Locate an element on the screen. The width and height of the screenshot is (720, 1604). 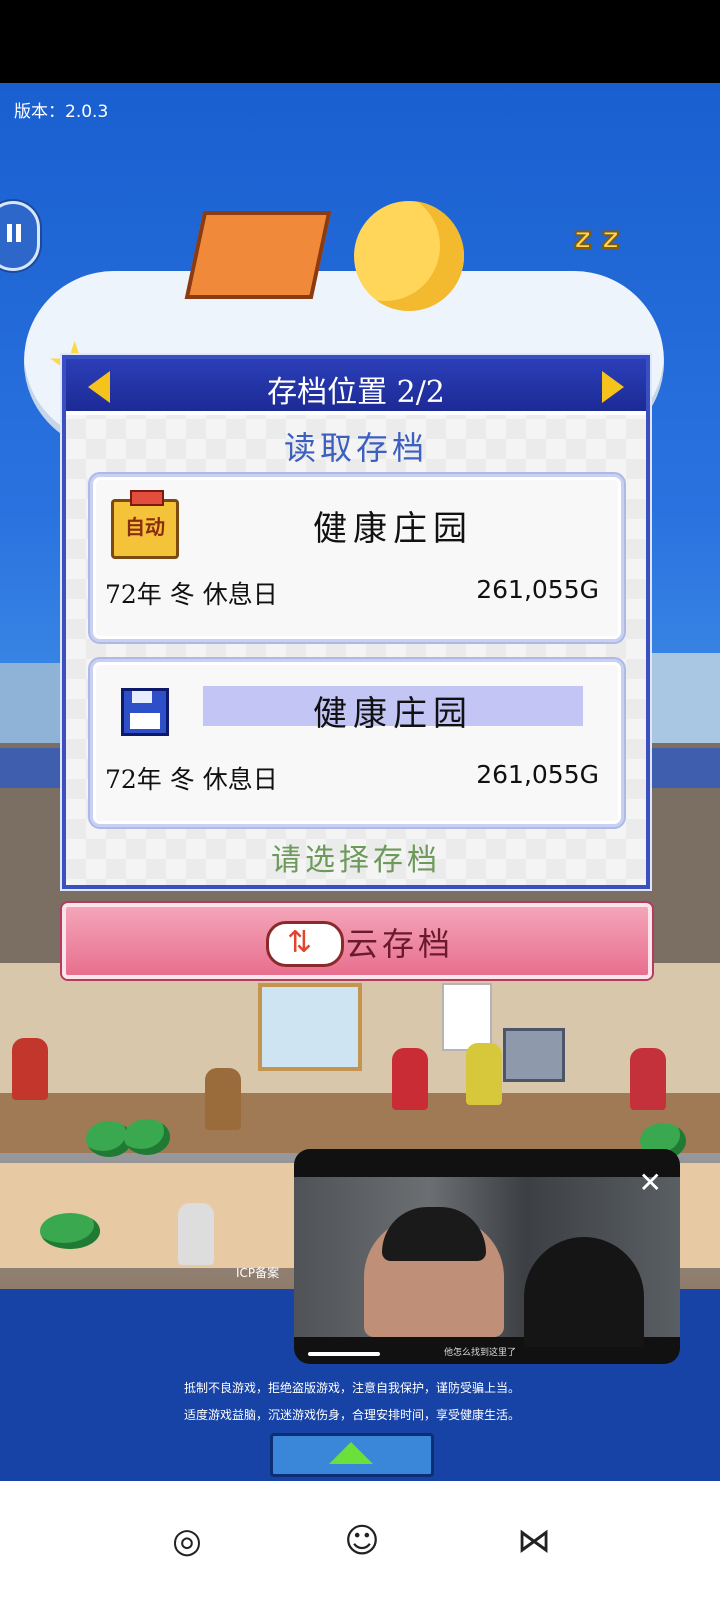
next-page-arrow-icon is located at coordinates (613, 387).